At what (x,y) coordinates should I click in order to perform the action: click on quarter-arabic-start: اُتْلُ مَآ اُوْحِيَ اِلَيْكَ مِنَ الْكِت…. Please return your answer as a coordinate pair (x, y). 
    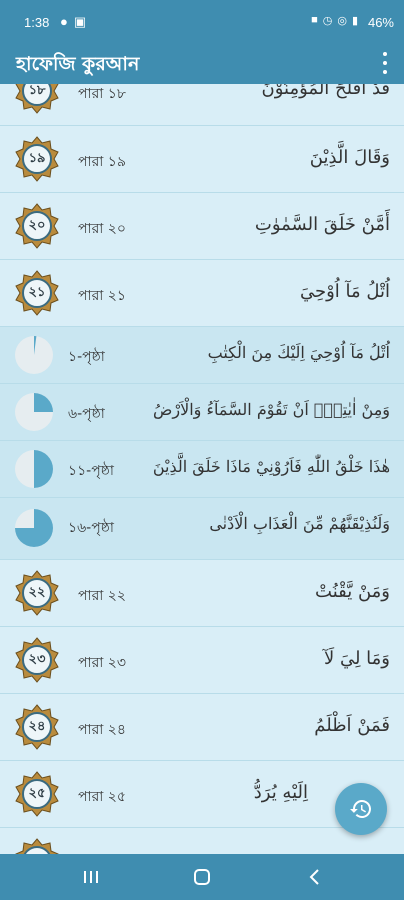
    Looking at the image, I should click on (298, 352).